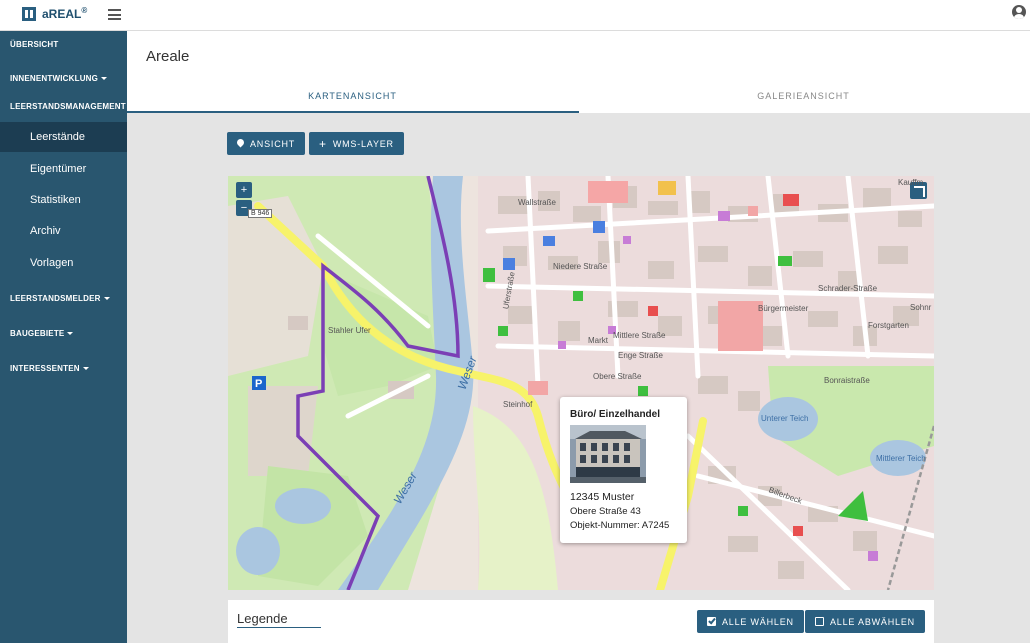 The width and height of the screenshot is (1030, 643). What do you see at coordinates (68, 106) in the screenshot?
I see `sidebar-section-label: LEERSTANDSMANAGEMENT` at bounding box center [68, 106].